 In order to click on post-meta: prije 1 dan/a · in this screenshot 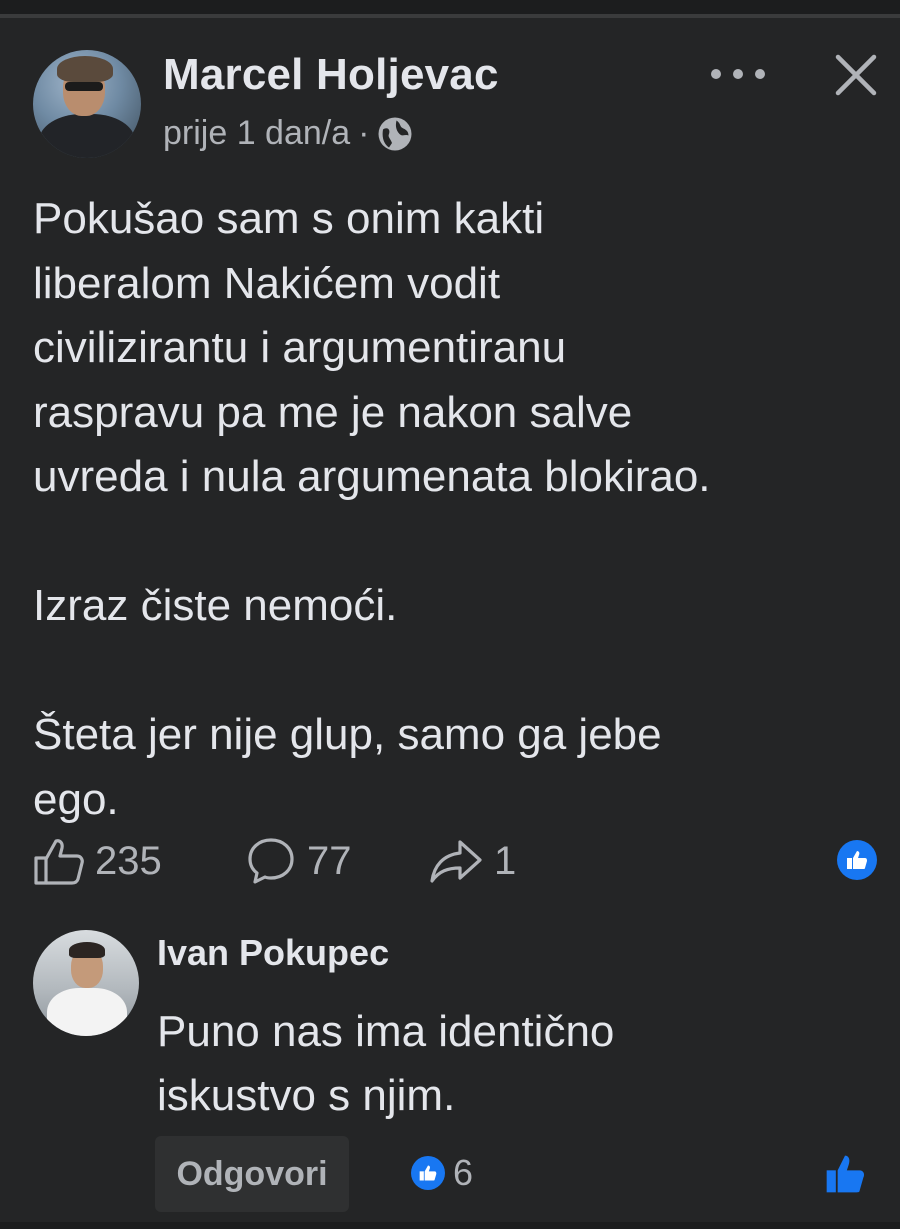, I will do `click(288, 133)`.